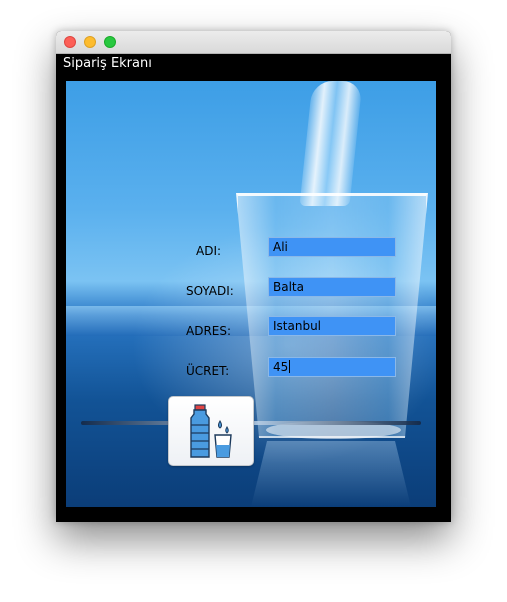 The height and width of the screenshot is (602, 507). I want to click on order-button, so click(211, 431).